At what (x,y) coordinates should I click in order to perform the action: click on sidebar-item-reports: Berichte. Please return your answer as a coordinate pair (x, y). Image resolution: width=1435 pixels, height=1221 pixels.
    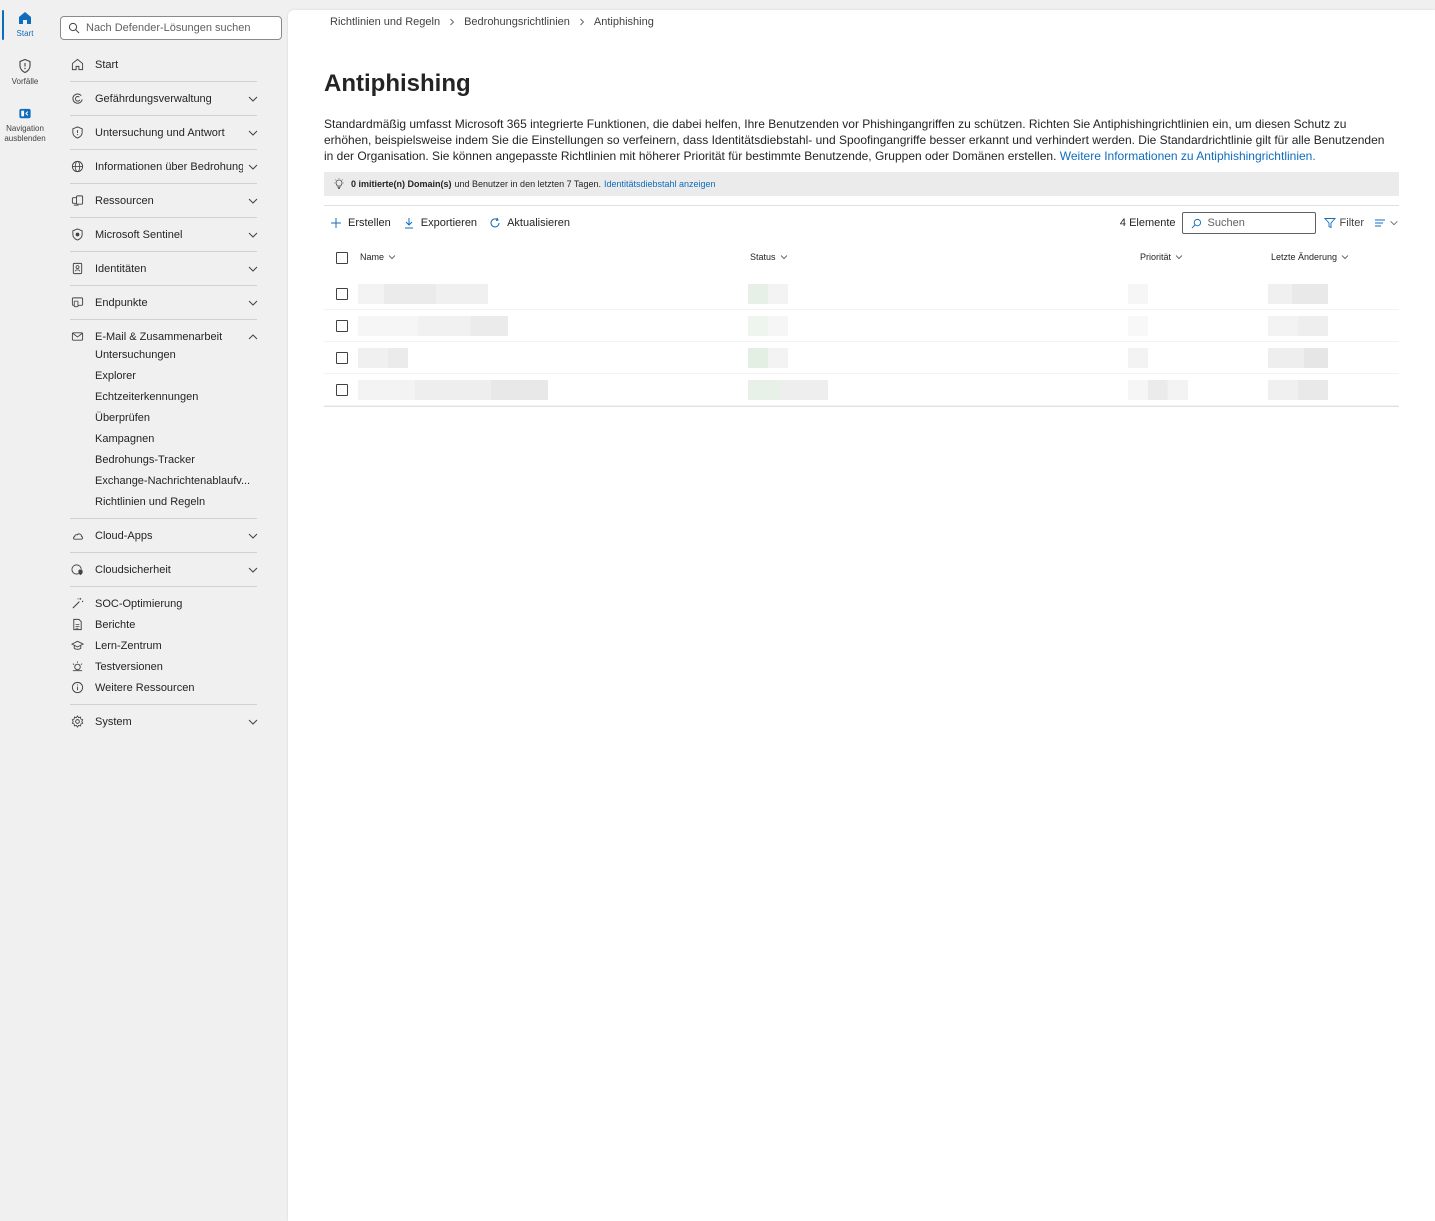
    Looking at the image, I should click on (169, 624).